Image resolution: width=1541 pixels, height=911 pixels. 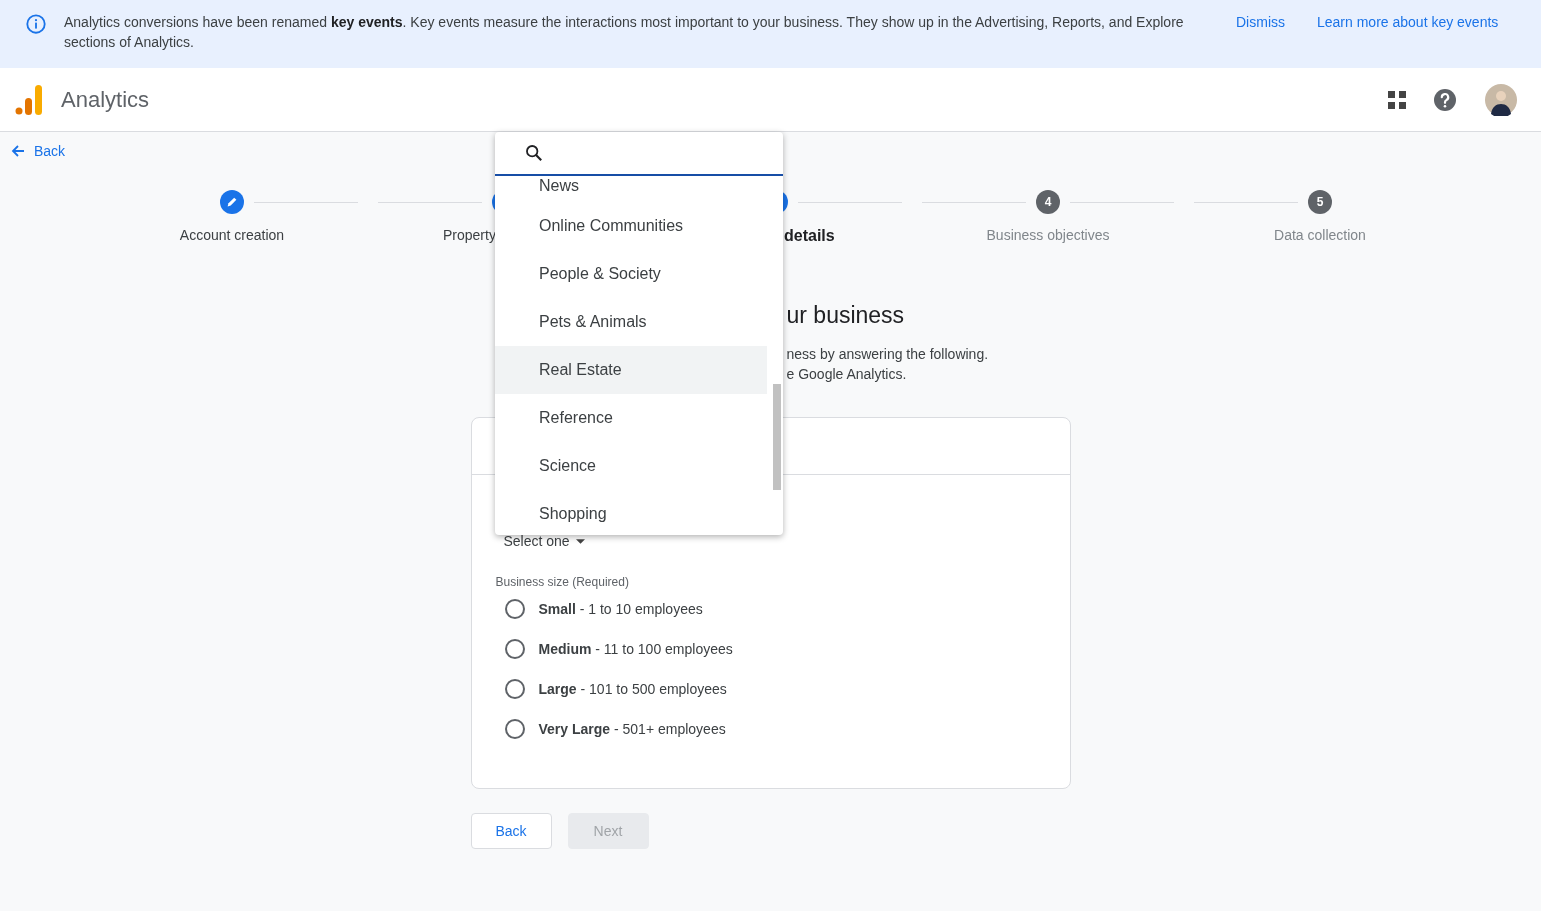 I want to click on menu-item: People & Society, so click(x=631, y=274).